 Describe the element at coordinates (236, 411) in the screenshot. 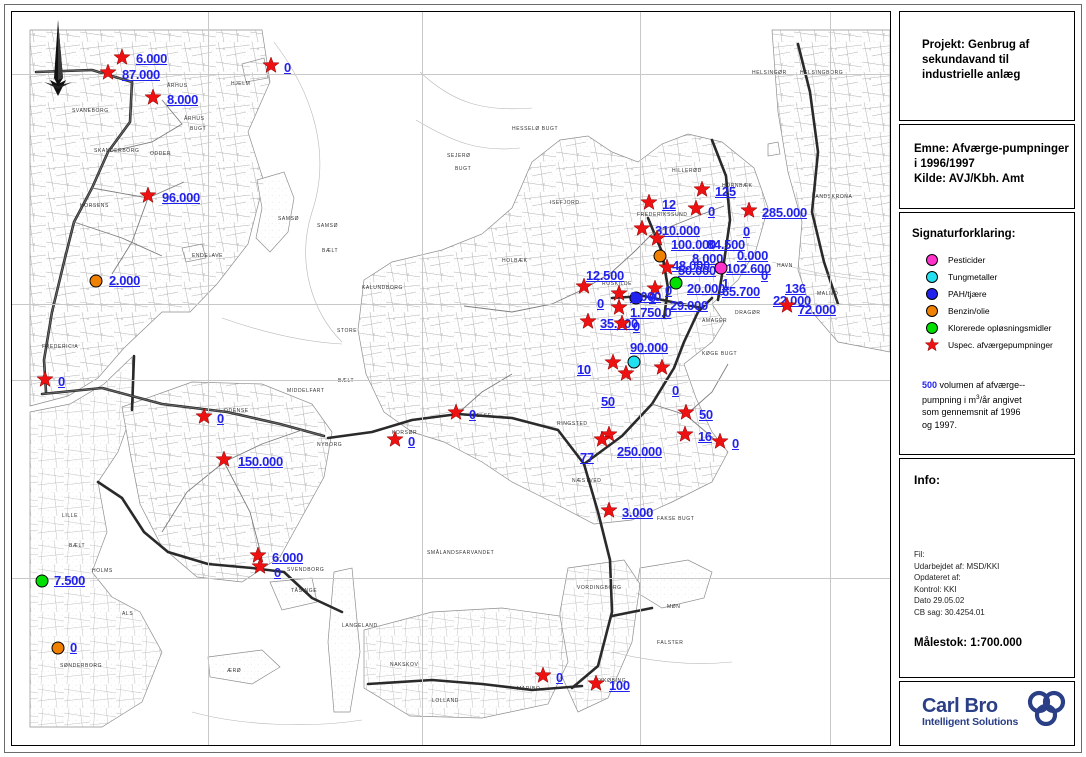

I see `map-place-name: ODENSE` at that location.